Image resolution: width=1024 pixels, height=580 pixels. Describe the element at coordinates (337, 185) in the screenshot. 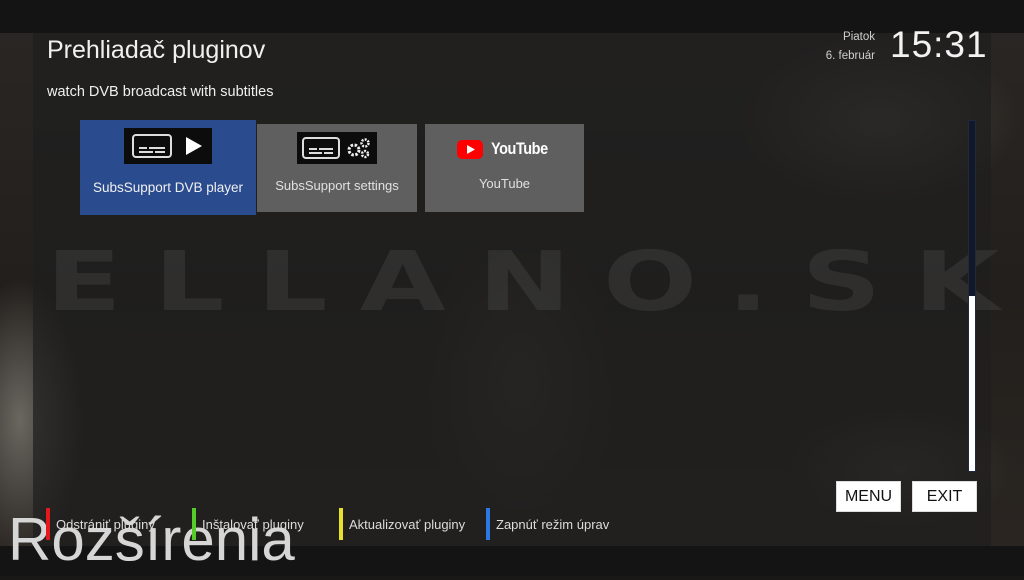

I see `plugin-label: SubsSupport settings` at that location.